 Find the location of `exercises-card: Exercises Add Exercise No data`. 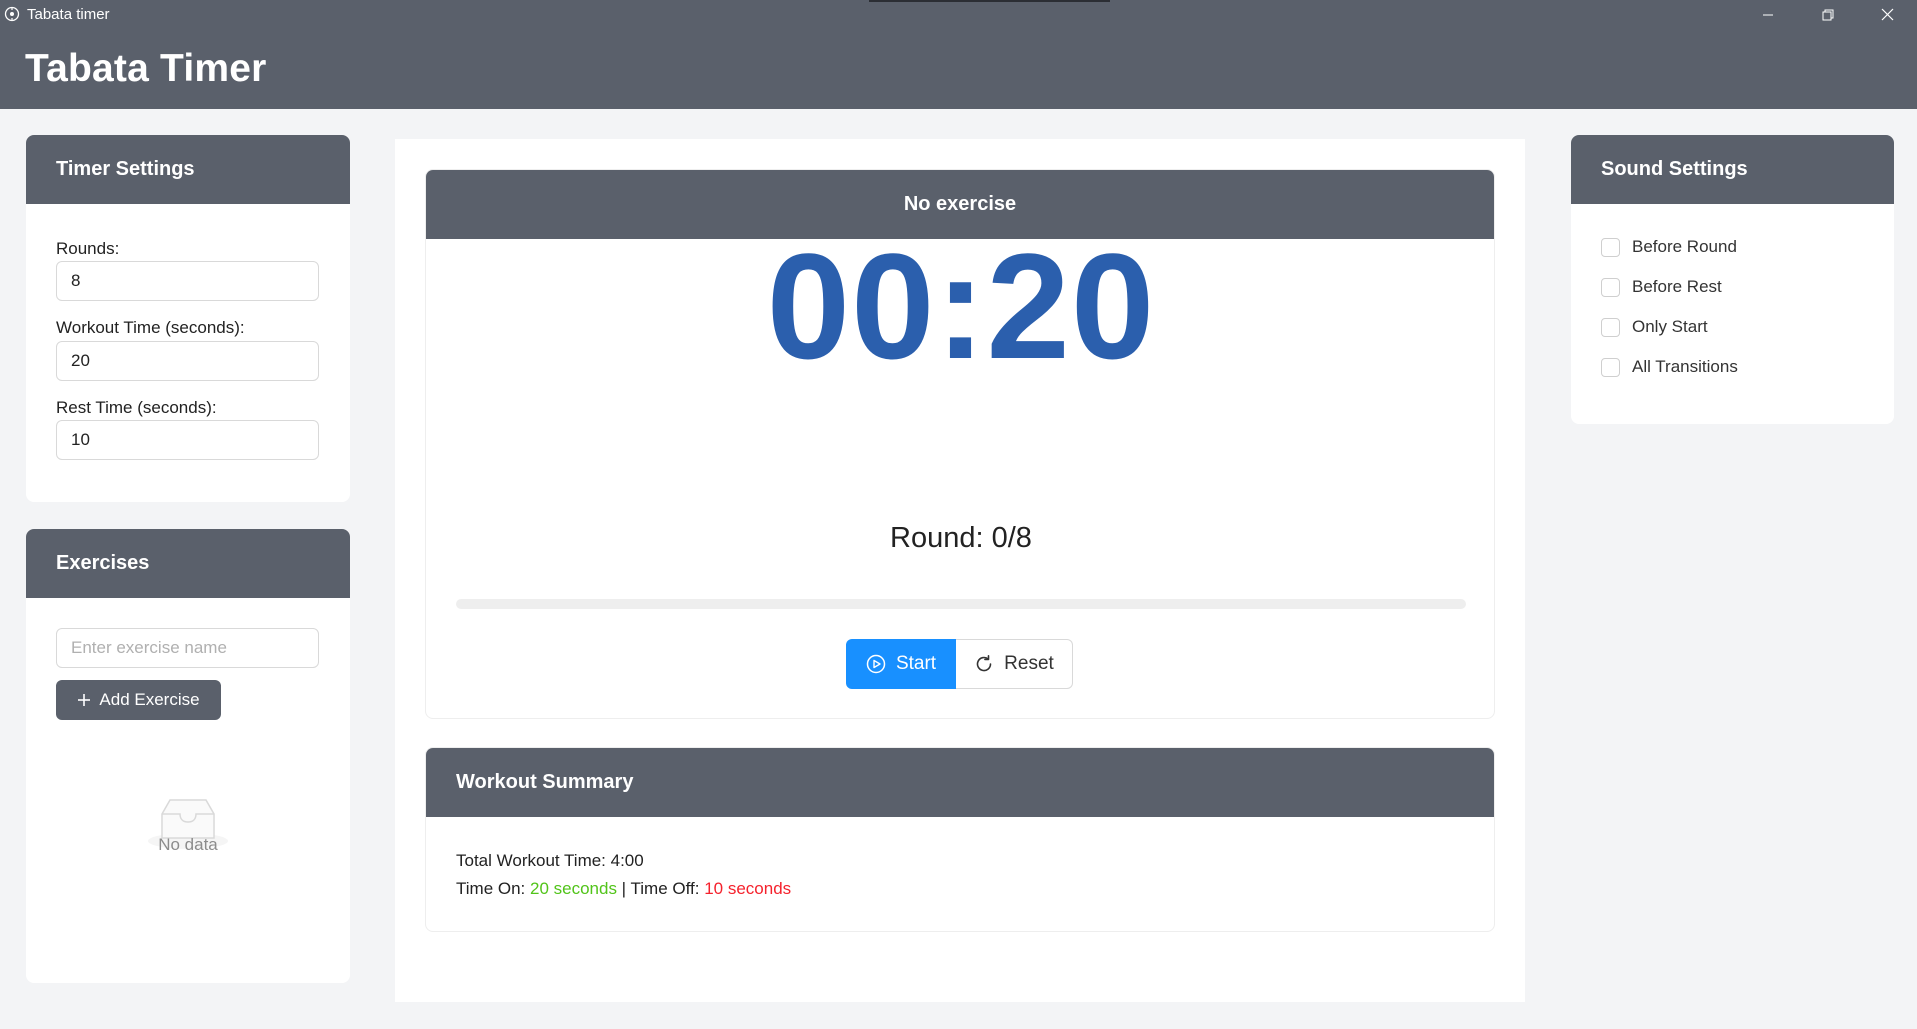

exercises-card: Exercises Add Exercise No data is located at coordinates (188, 756).